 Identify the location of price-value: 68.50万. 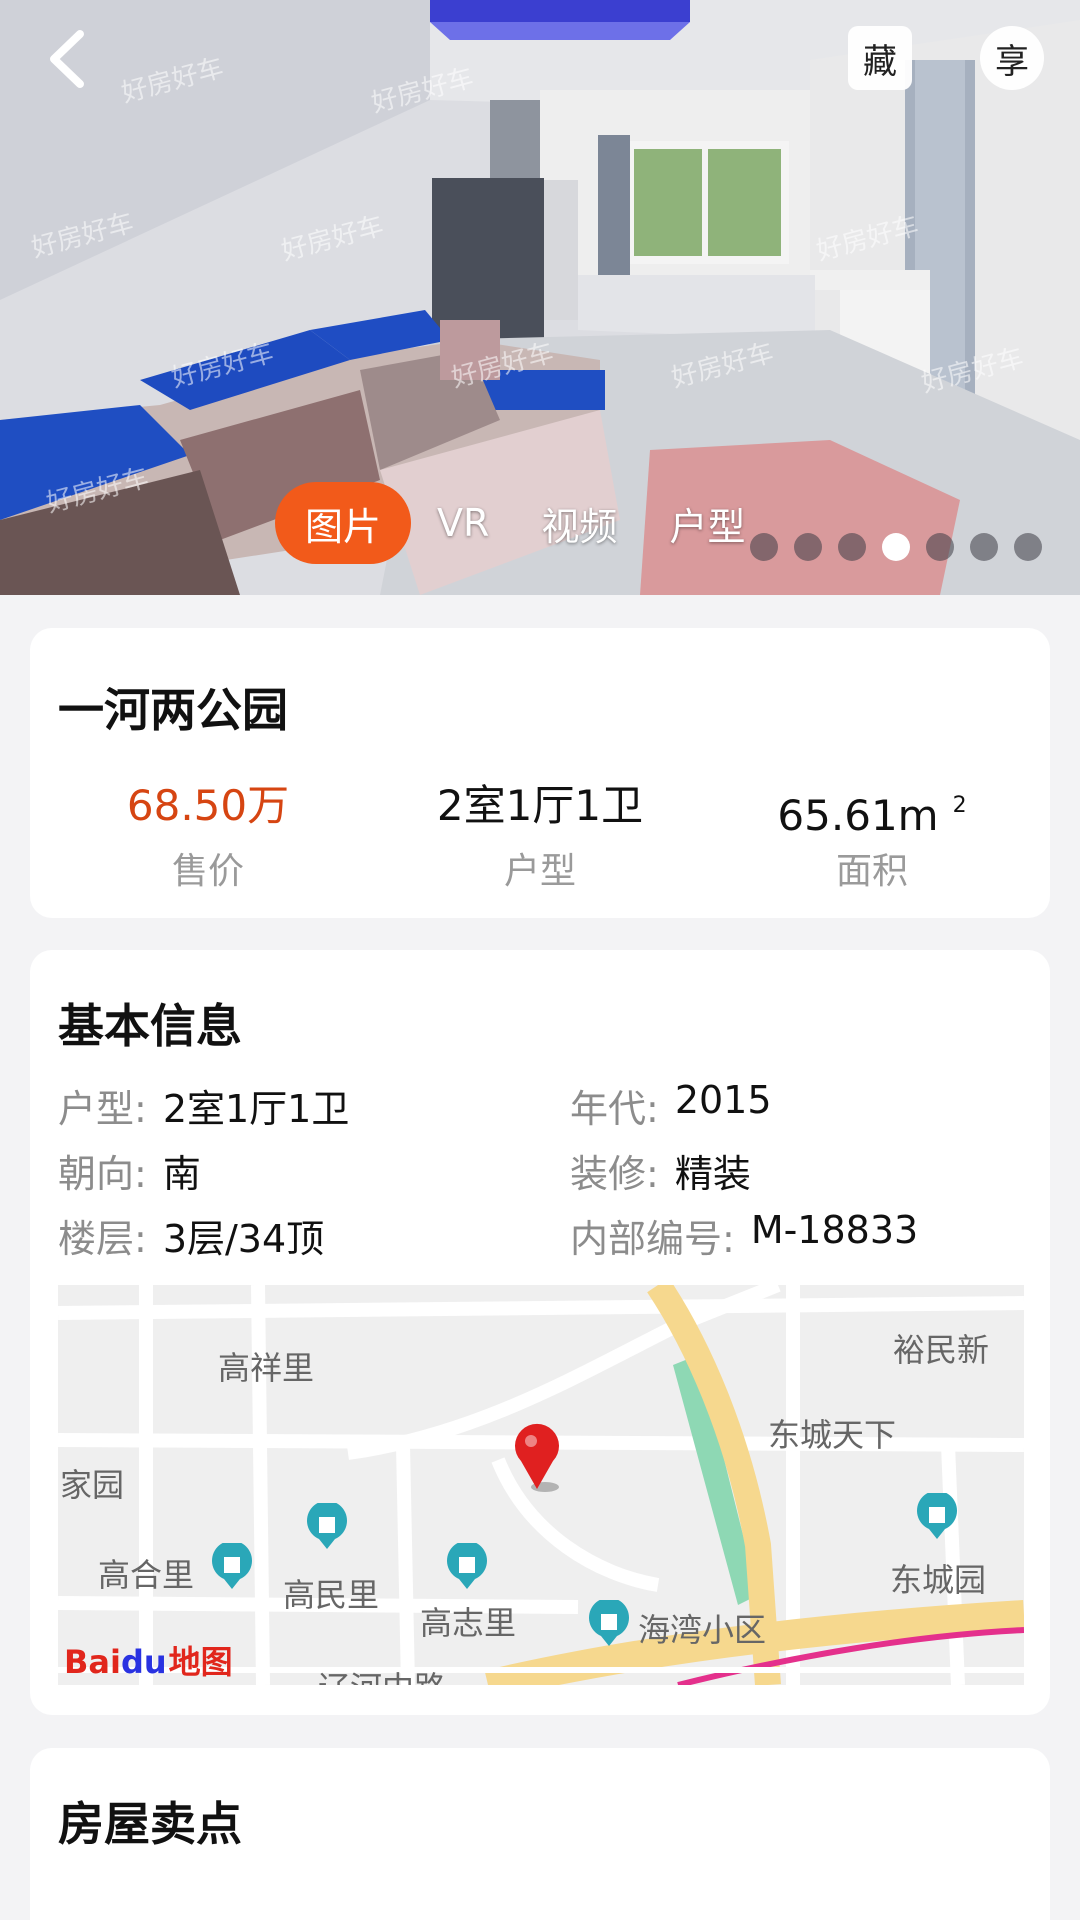
(208, 805).